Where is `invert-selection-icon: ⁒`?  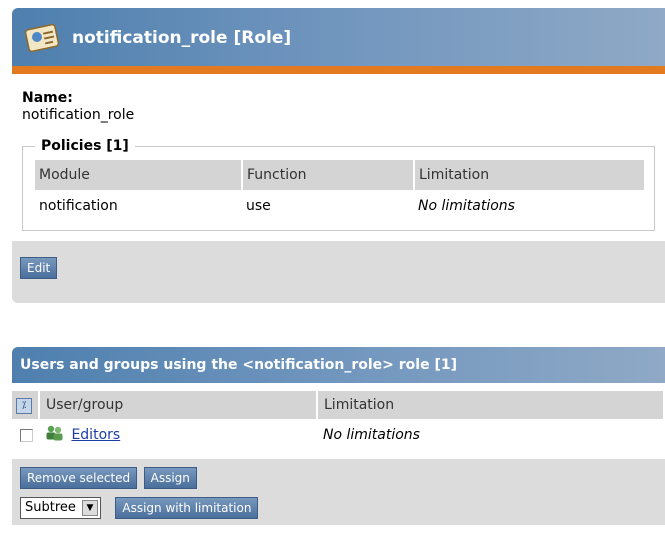
invert-selection-icon: ⁒ is located at coordinates (24, 406).